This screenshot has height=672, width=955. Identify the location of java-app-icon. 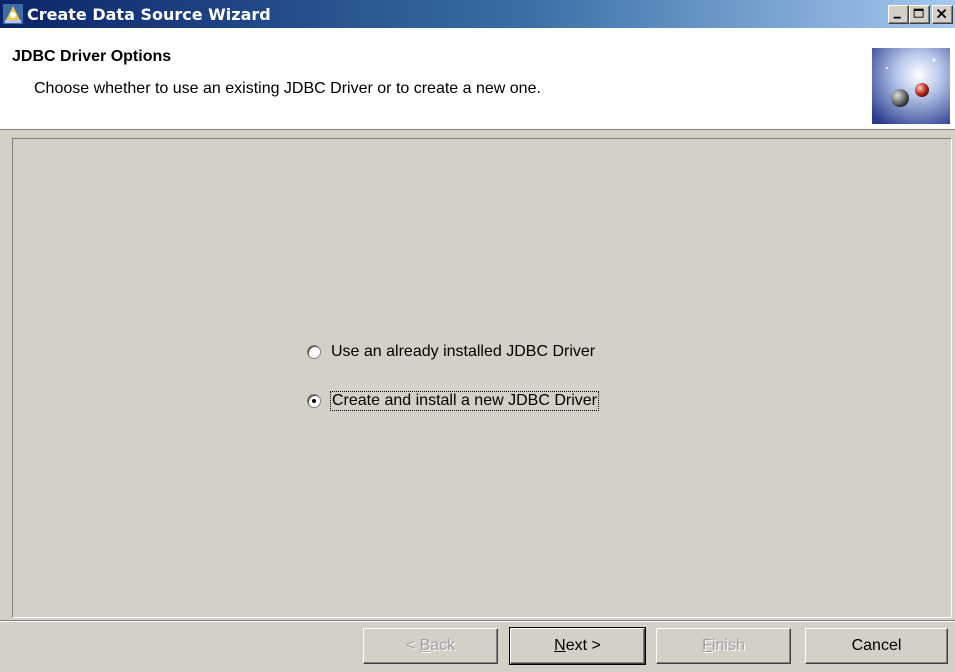
(13, 14).